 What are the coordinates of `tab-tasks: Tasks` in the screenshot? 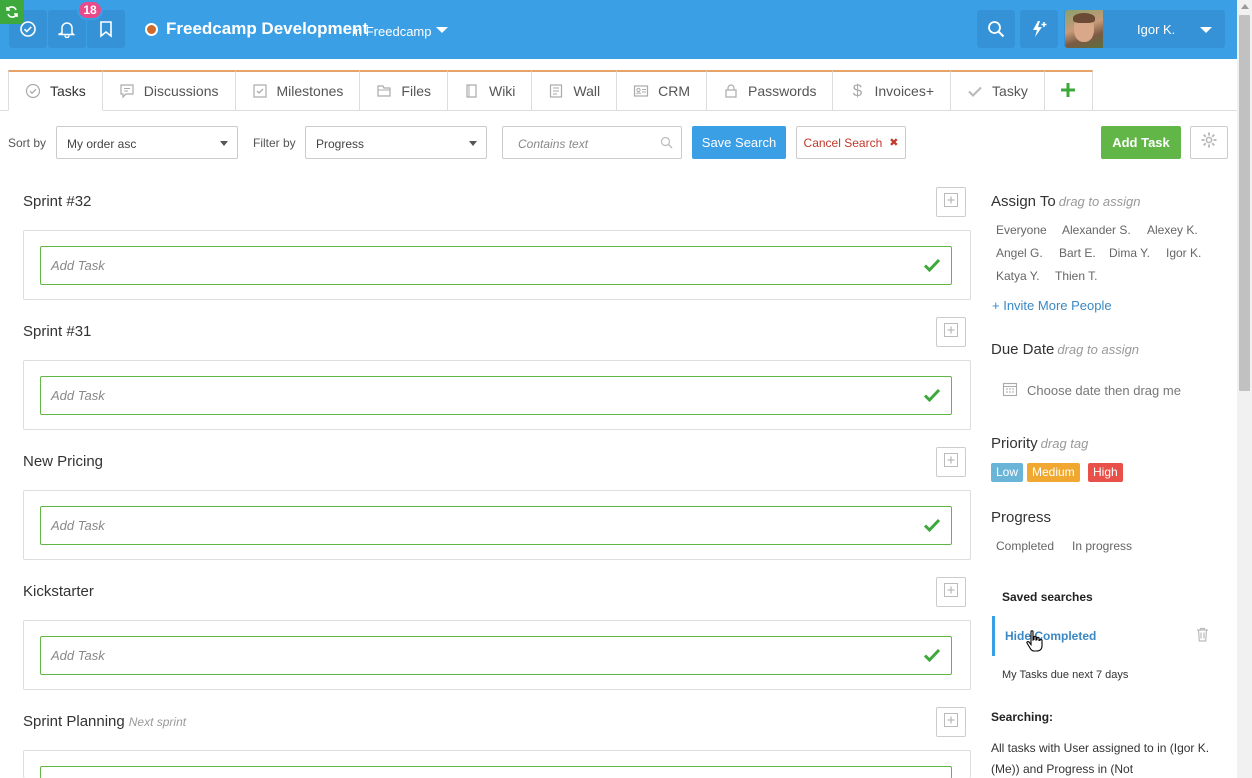 It's located at (55, 90).